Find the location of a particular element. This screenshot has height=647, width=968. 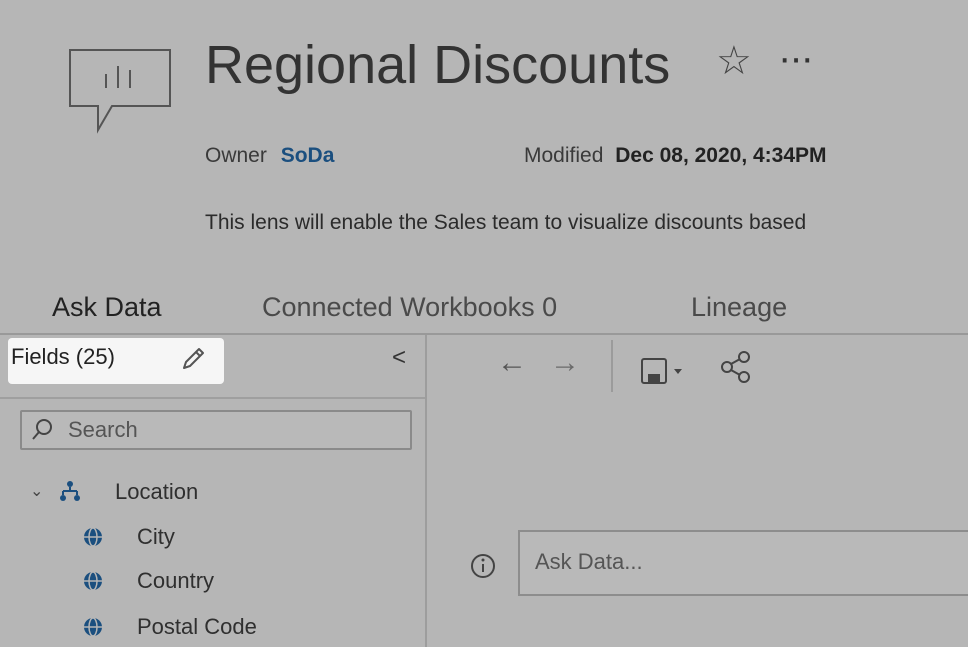

hierarchy-icon is located at coordinates (70, 491).